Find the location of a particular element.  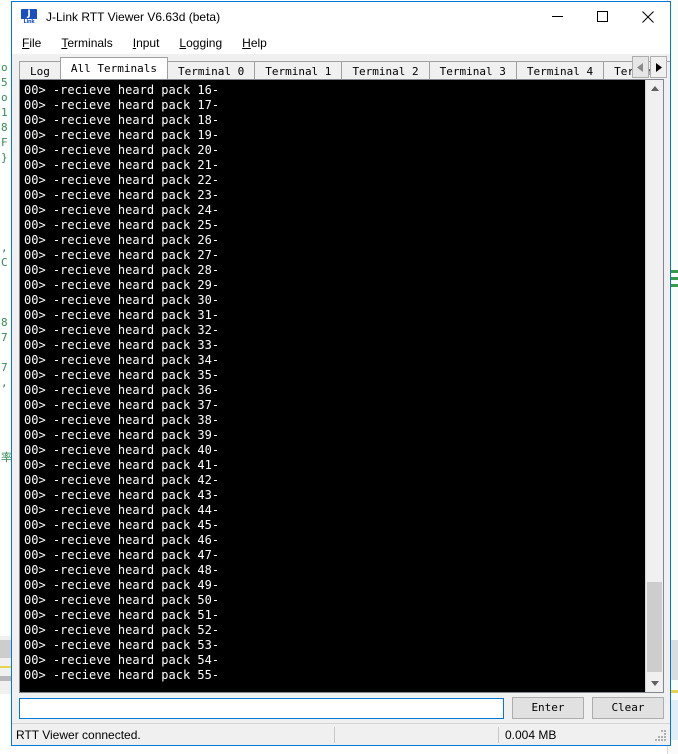

menu-item-file: File is located at coordinates (35, 43).